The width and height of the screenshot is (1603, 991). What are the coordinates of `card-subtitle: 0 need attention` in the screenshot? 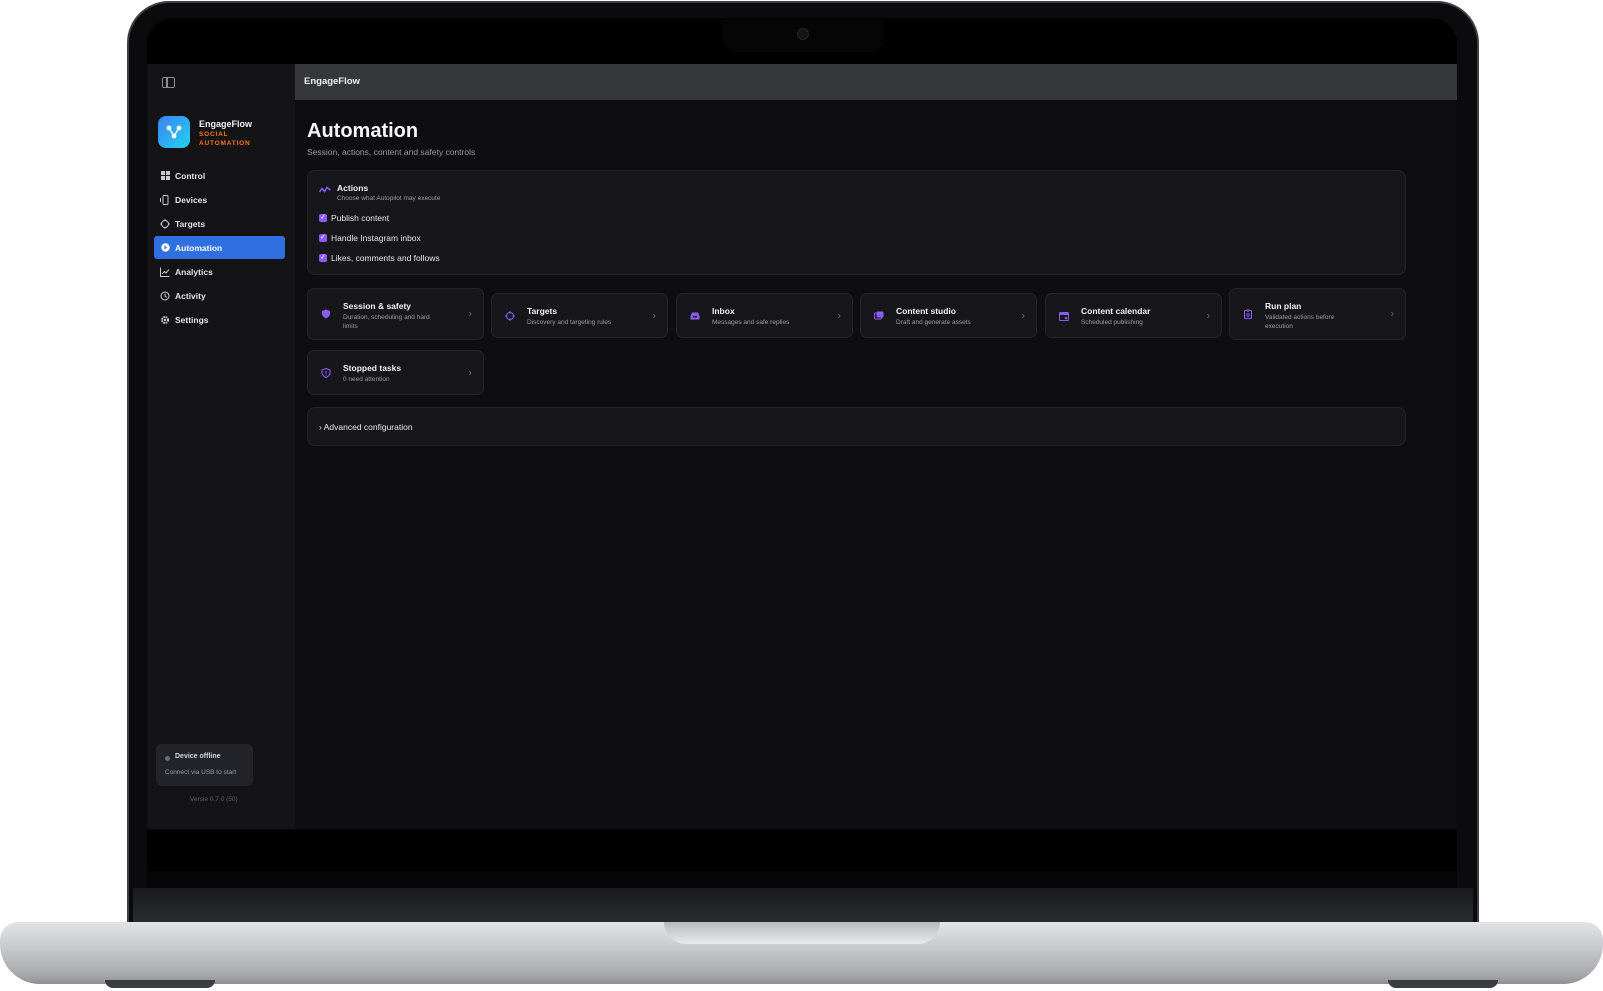 It's located at (366, 379).